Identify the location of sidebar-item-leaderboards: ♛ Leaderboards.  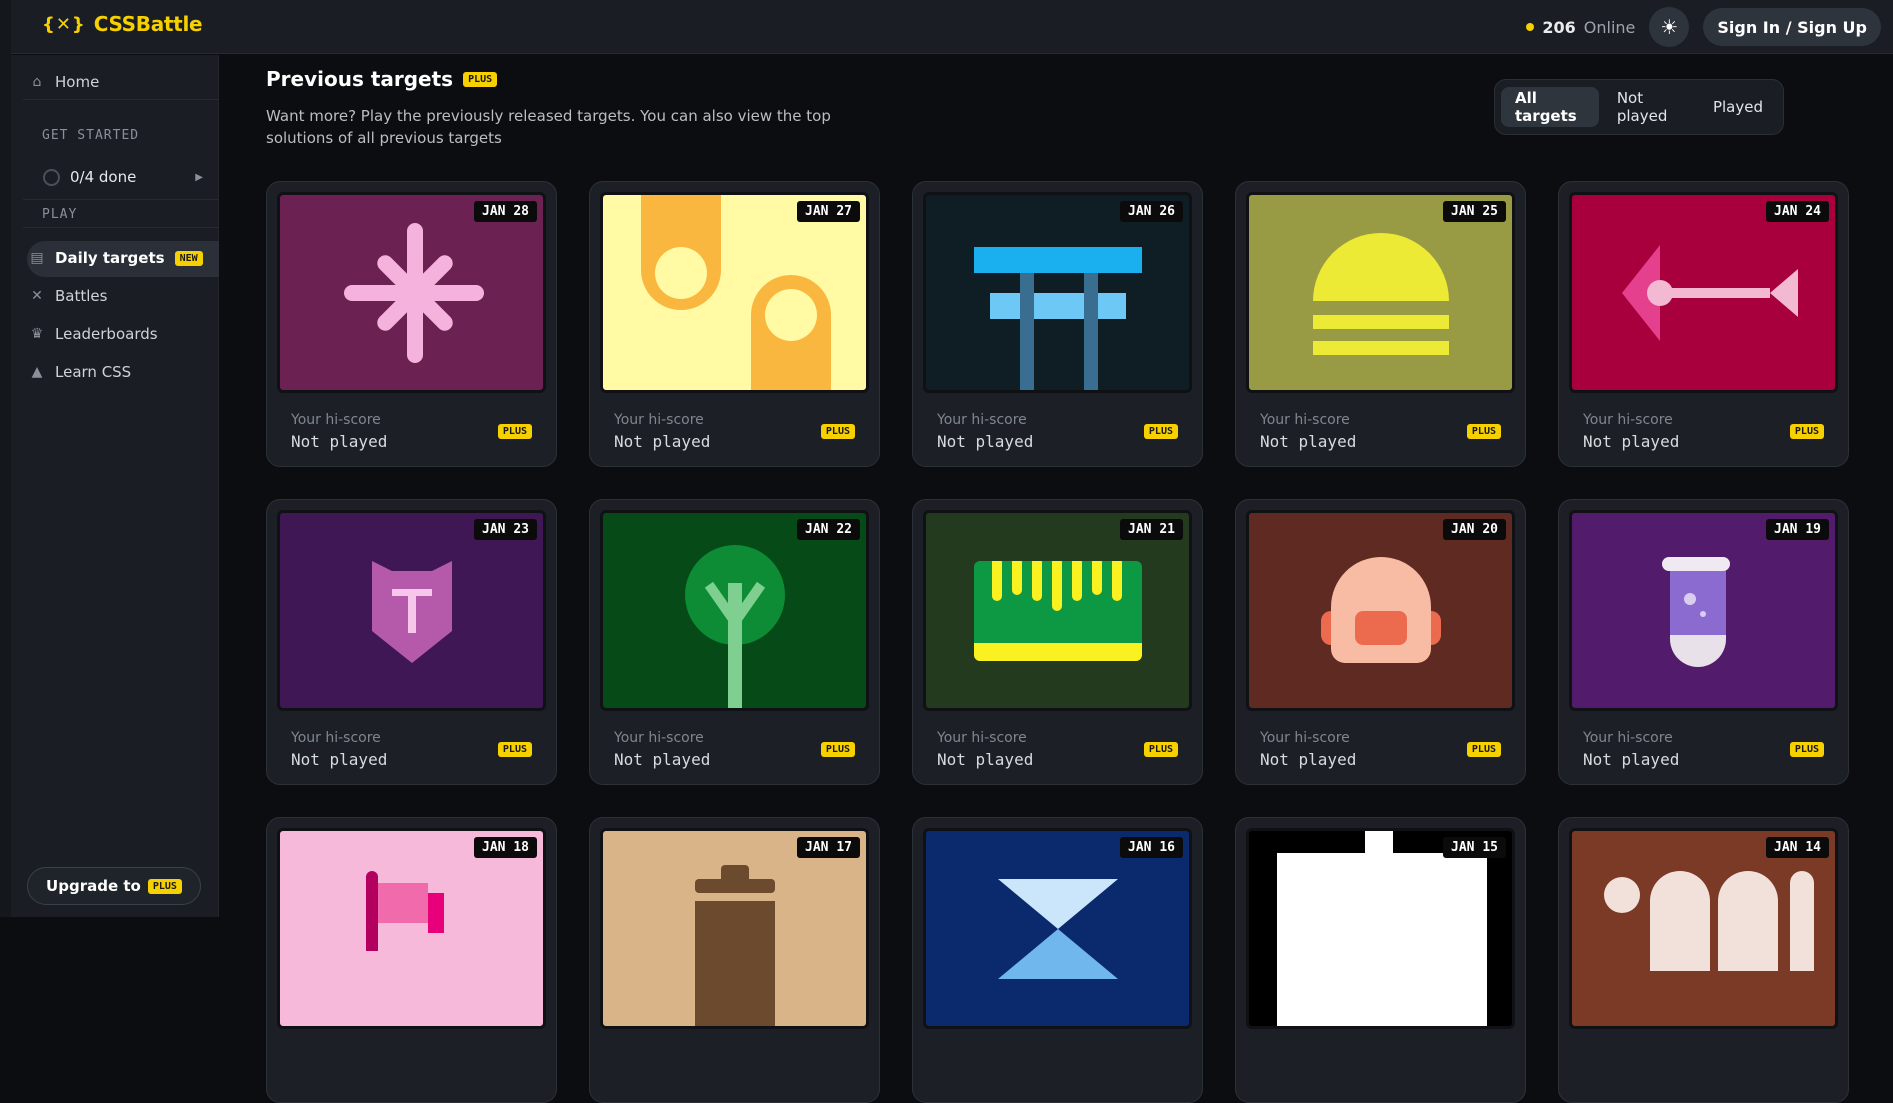
(93, 334).